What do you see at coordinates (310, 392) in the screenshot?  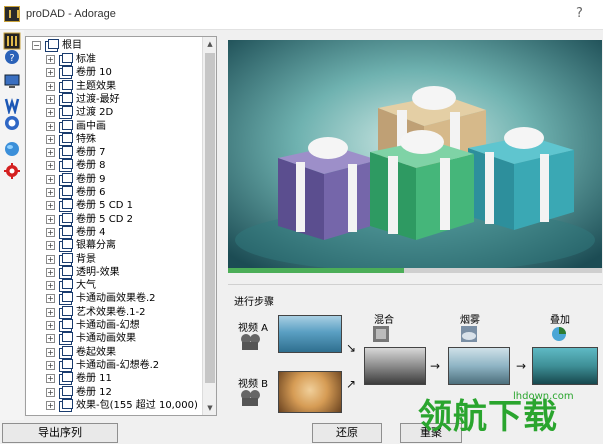 I see `video-b-thumbnail` at bounding box center [310, 392].